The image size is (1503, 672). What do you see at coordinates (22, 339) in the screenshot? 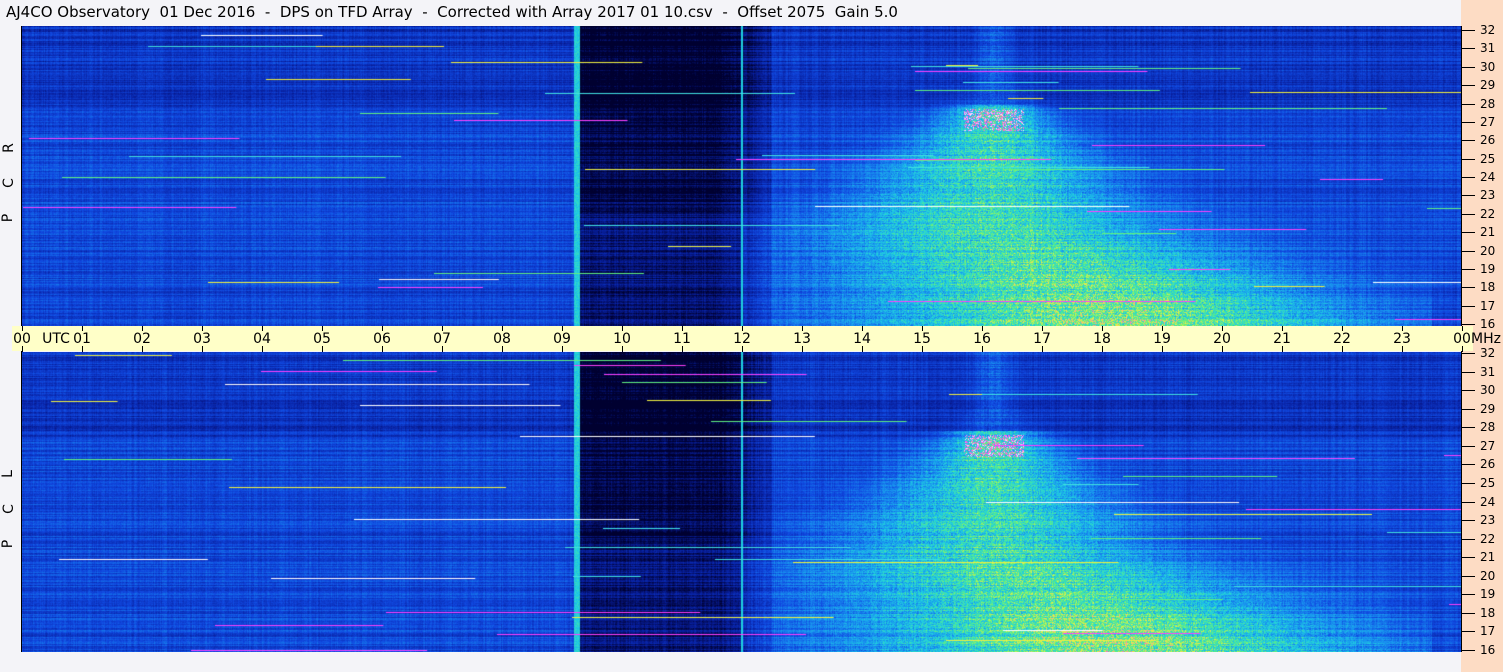
I see `time-tick-label: 00` at bounding box center [22, 339].